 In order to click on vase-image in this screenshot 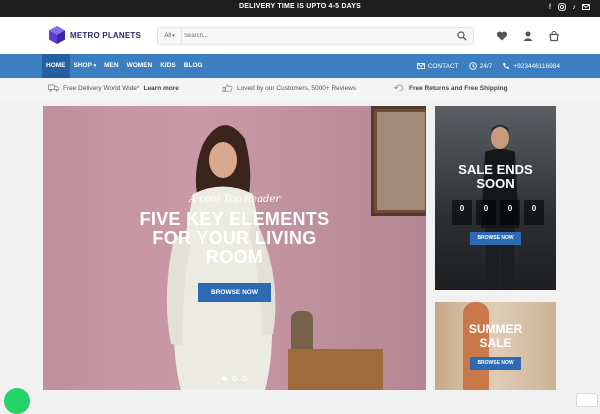, I will do `click(302, 331)`.